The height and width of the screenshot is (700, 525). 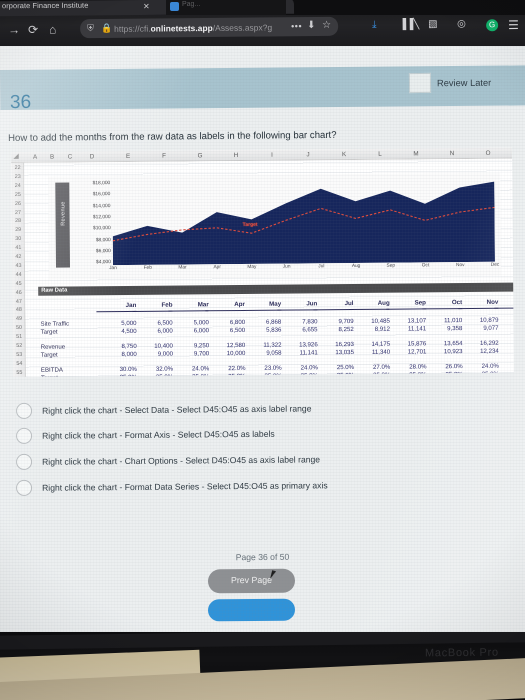 I want to click on excel-row-header: 50, so click(x=19, y=328).